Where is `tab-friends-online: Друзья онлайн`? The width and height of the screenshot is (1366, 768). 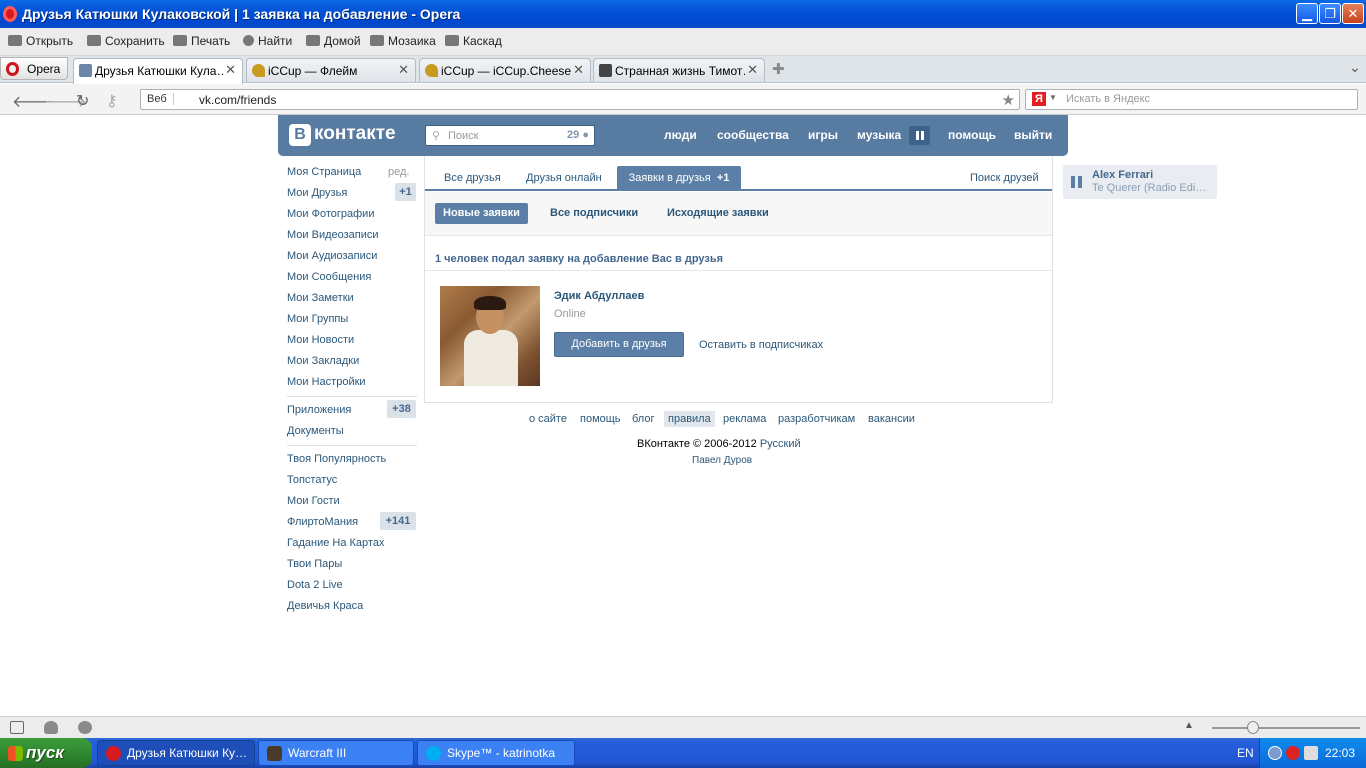
tab-friends-online: Друзья онлайн is located at coordinates (564, 178).